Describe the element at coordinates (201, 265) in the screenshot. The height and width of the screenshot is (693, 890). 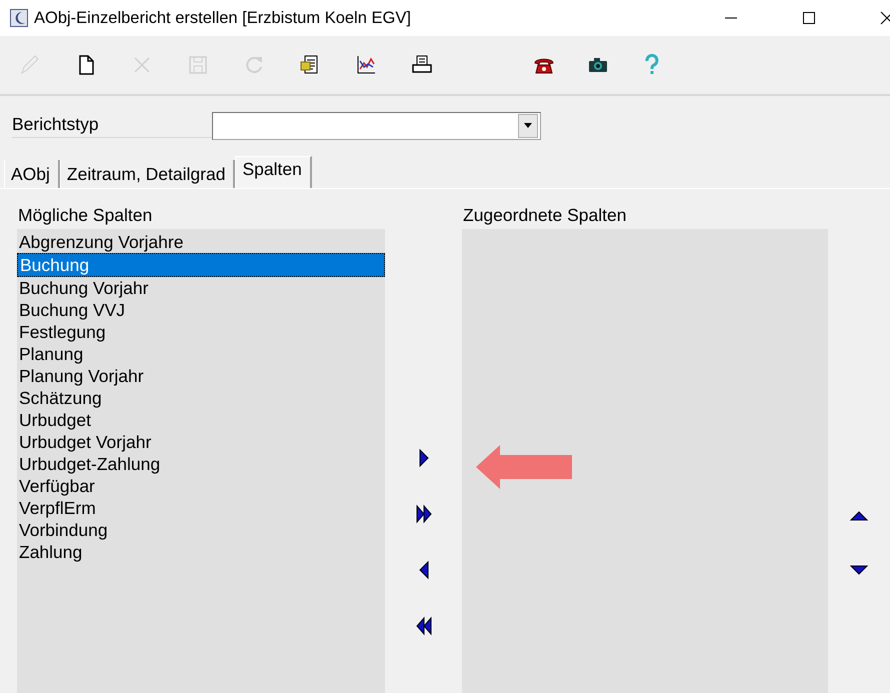
I see `list-item: Buchung` at that location.